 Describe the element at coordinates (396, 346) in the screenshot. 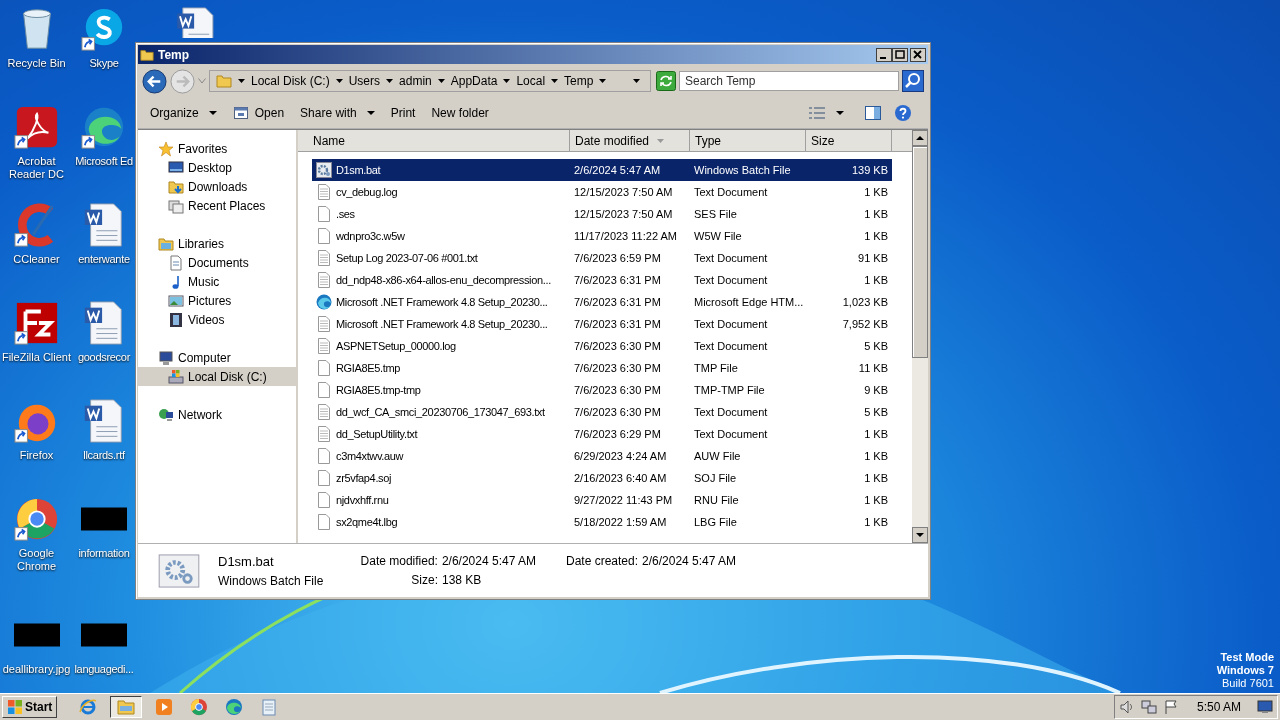

I see `file-name: ASPNETSetup_00000.log` at that location.